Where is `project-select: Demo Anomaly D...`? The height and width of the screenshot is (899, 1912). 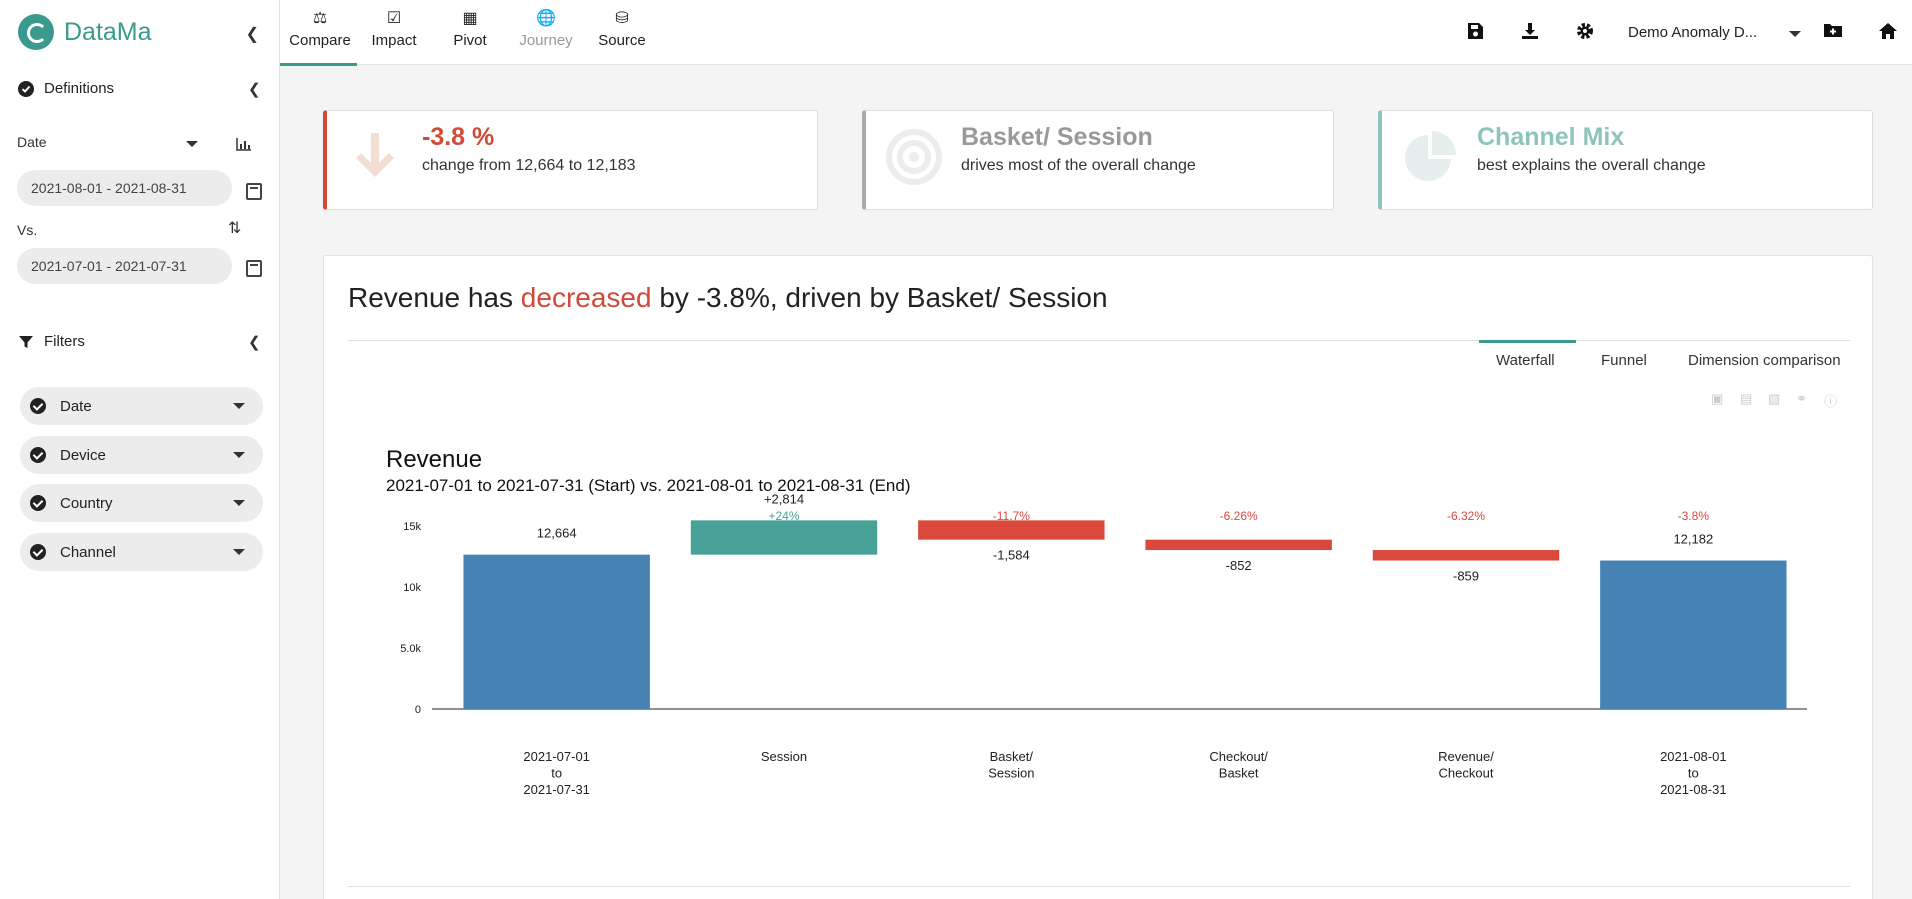
project-select: Demo Anomaly D... is located at coordinates (1692, 32).